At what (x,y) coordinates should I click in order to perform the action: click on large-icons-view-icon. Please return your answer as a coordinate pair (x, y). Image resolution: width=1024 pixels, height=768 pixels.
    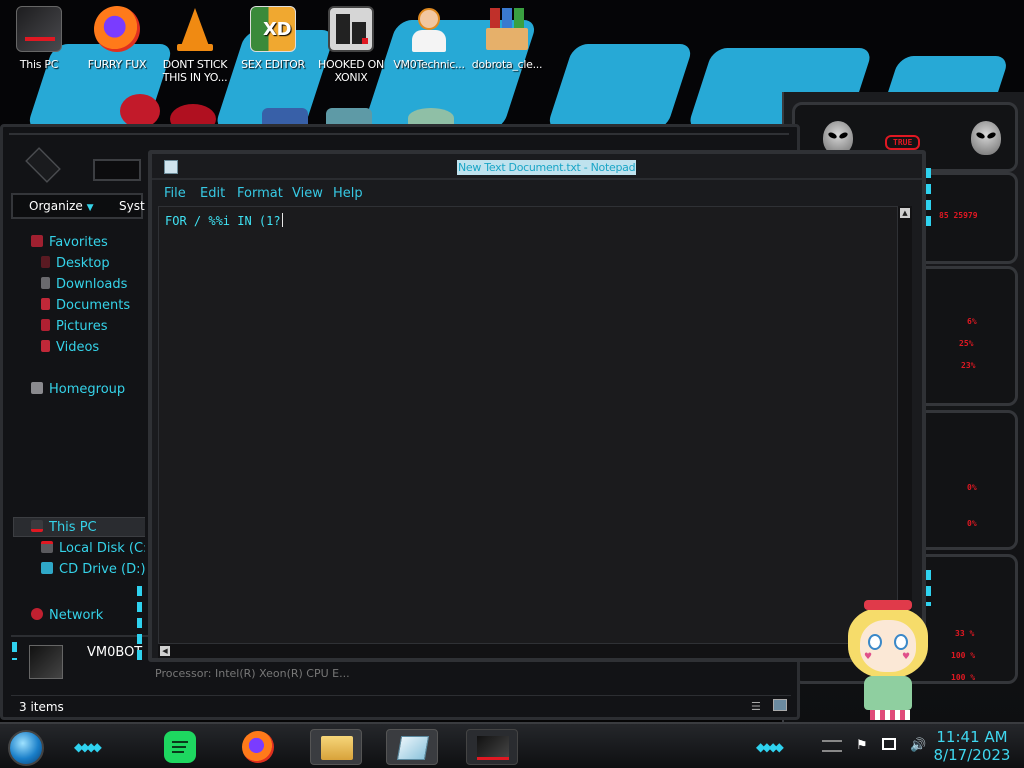
    Looking at the image, I should click on (780, 705).